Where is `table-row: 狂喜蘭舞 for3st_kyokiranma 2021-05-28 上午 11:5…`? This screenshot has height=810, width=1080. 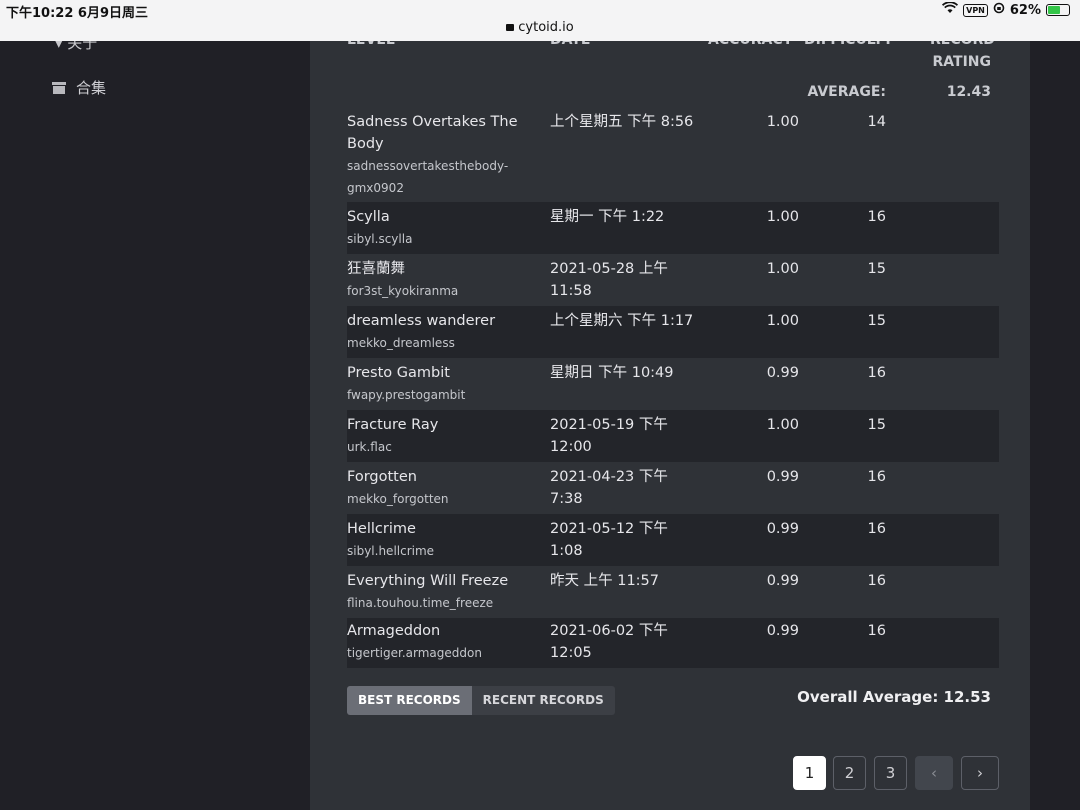 table-row: 狂喜蘭舞 for3st_kyokiranma 2021-05-28 上午 11:5… is located at coordinates (673, 280).